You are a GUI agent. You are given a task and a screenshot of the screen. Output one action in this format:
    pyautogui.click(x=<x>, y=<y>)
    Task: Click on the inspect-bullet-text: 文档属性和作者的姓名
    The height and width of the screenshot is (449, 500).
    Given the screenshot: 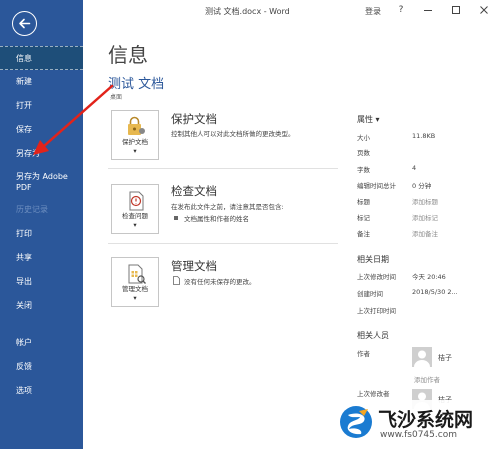 What is the action you would take?
    pyautogui.click(x=216, y=219)
    